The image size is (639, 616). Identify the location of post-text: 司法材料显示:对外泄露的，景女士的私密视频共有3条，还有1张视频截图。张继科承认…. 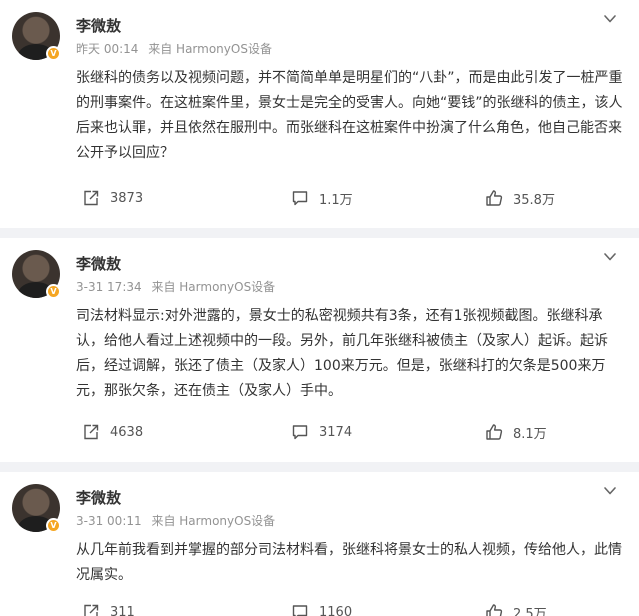
(342, 353).